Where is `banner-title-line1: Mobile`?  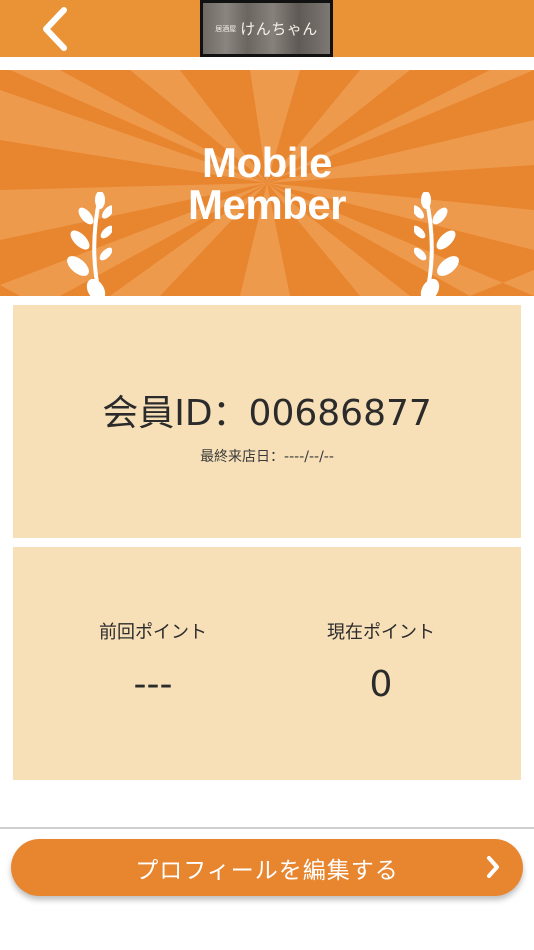
banner-title-line1: Mobile is located at coordinates (267, 162).